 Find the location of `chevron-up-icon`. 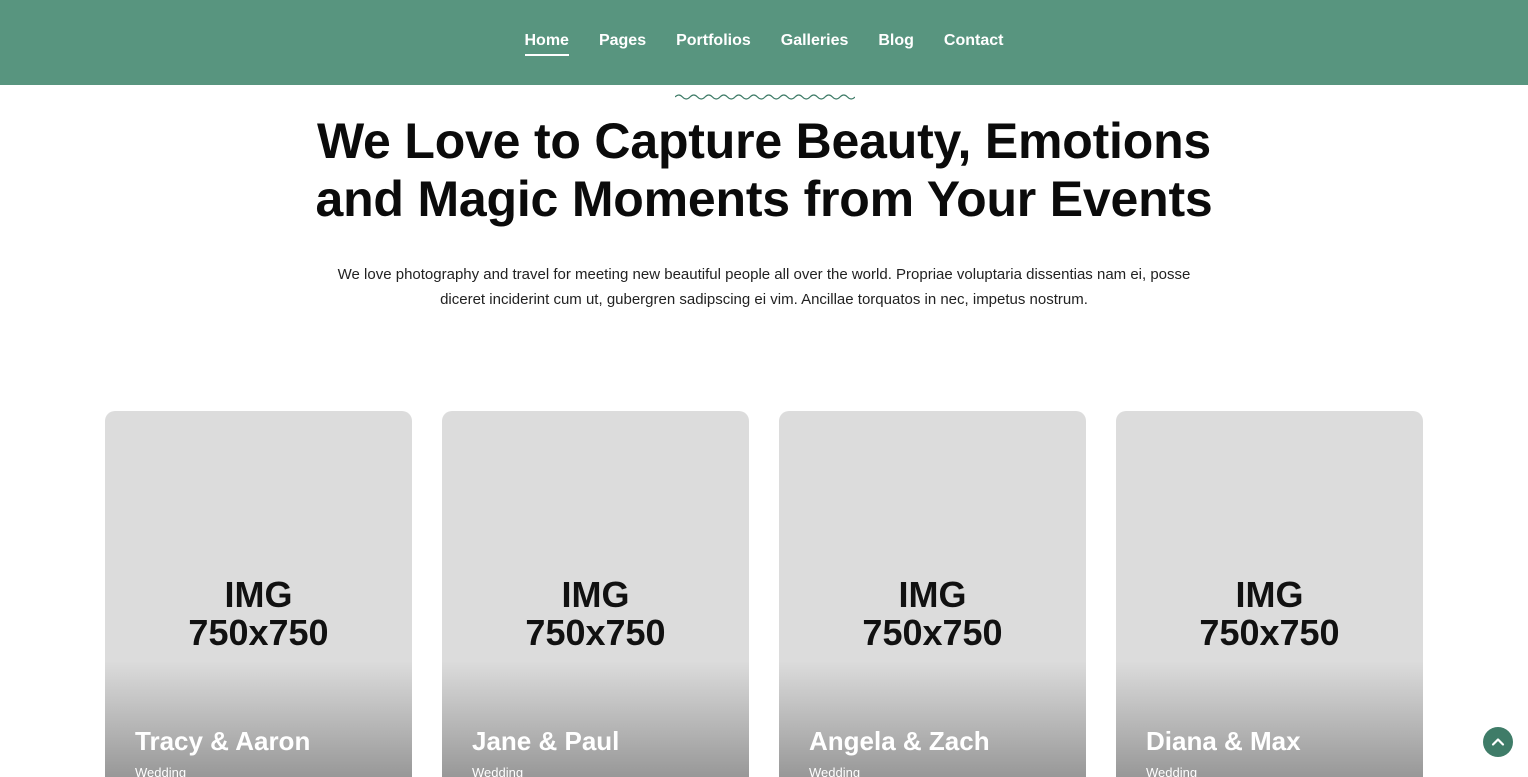

chevron-up-icon is located at coordinates (1498, 742).